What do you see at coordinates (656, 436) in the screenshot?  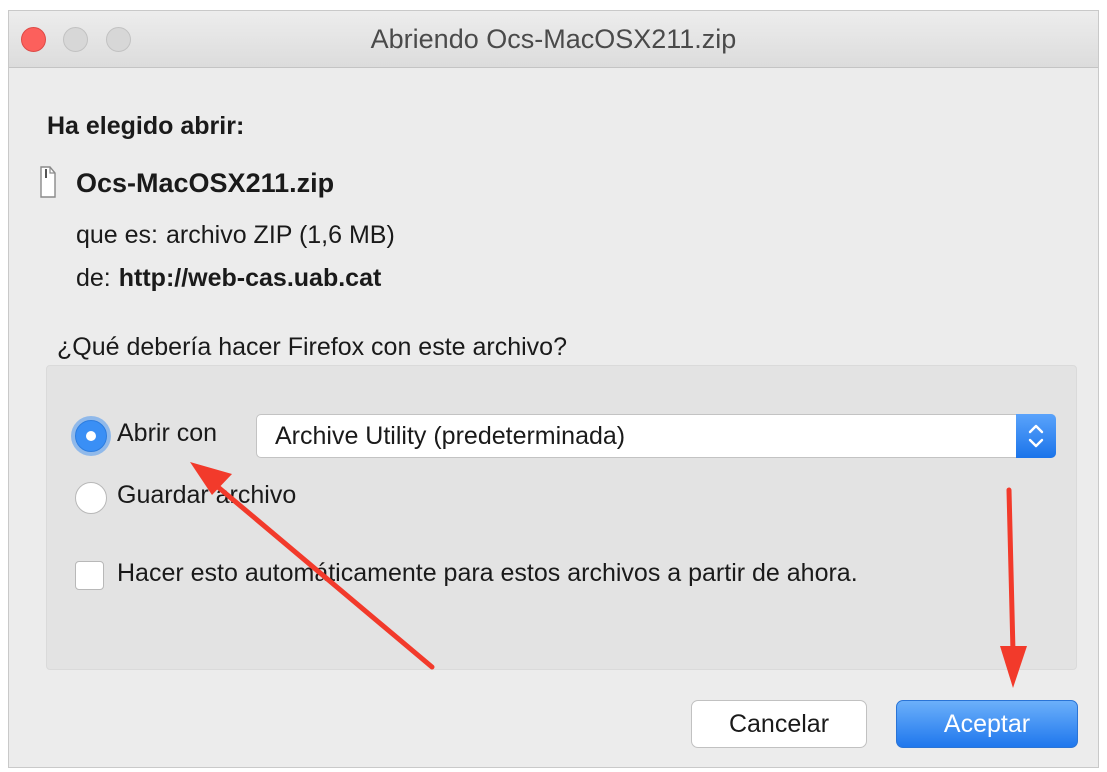 I see `application-select: Archive Utility (predeterminada)` at bounding box center [656, 436].